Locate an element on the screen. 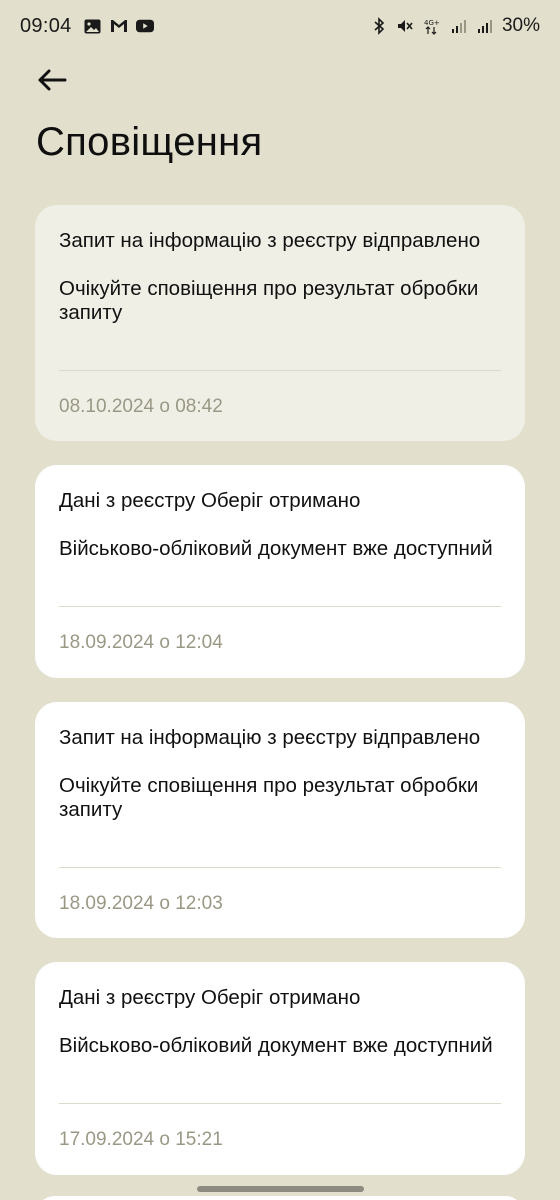  page-title: Сповіщення is located at coordinates (149, 142).